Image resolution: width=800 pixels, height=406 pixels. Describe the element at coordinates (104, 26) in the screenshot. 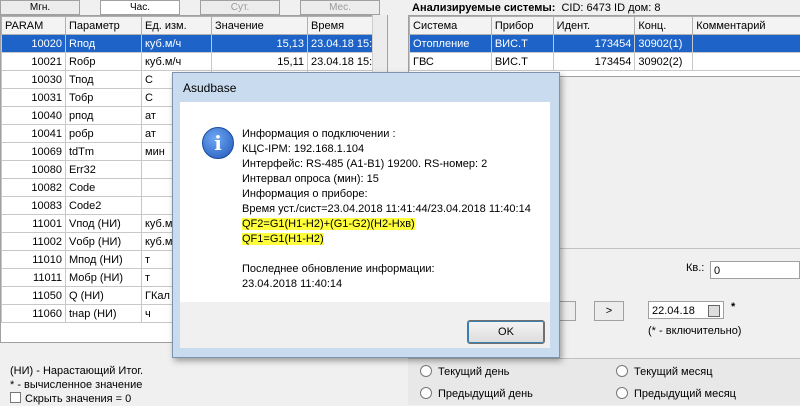

I see `col-name: Параметр` at that location.